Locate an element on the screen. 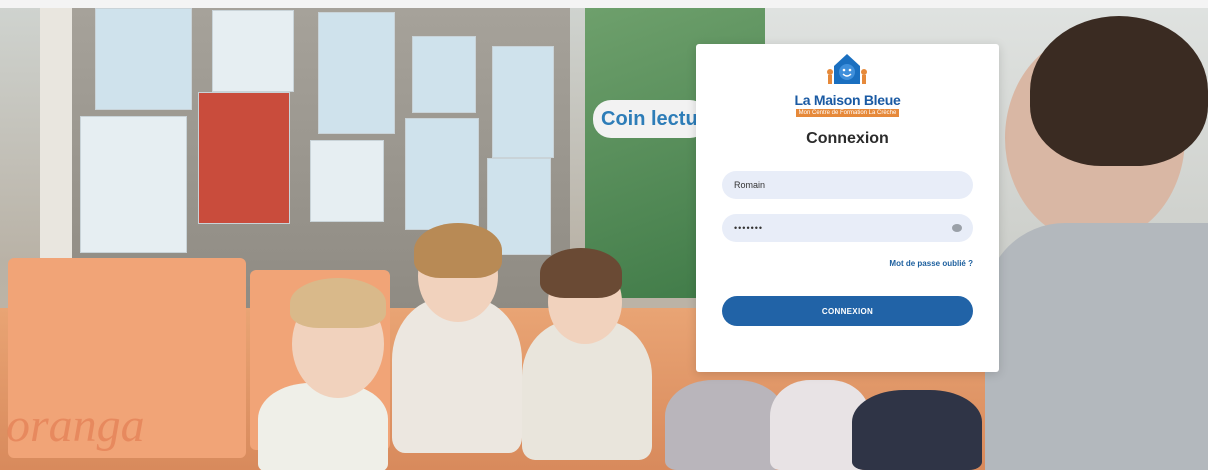  house-logo-icon is located at coordinates (847, 69).